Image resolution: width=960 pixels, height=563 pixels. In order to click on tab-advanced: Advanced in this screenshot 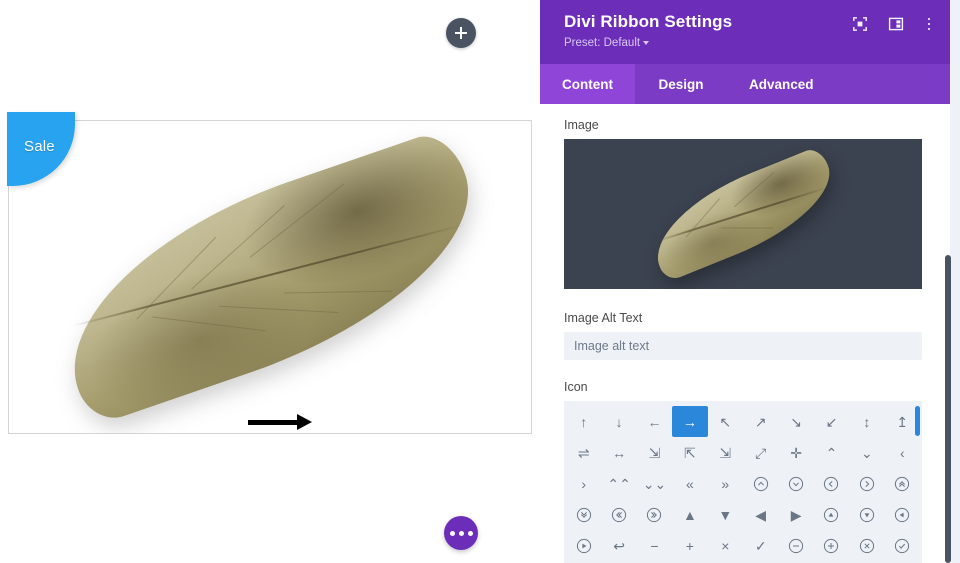, I will do `click(781, 84)`.